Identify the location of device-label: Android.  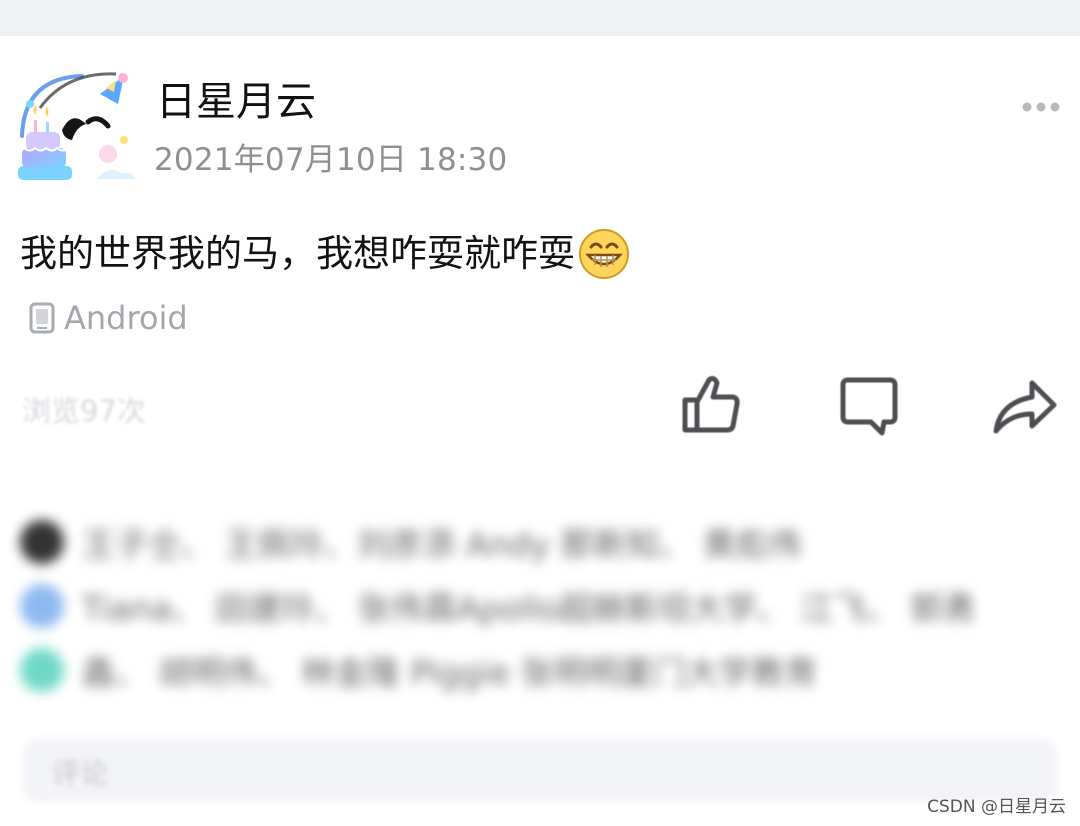
(126, 318).